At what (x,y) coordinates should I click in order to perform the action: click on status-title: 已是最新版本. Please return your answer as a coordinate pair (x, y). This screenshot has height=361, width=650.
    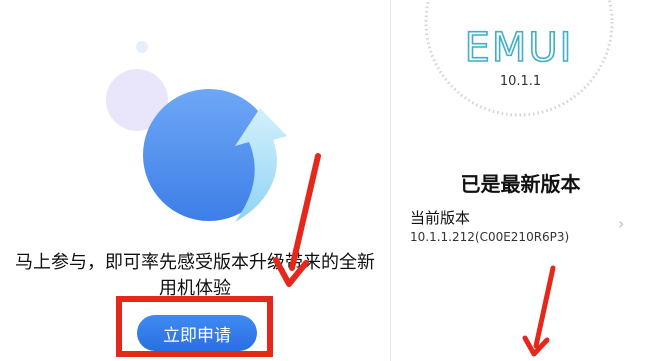
    Looking at the image, I should click on (520, 184).